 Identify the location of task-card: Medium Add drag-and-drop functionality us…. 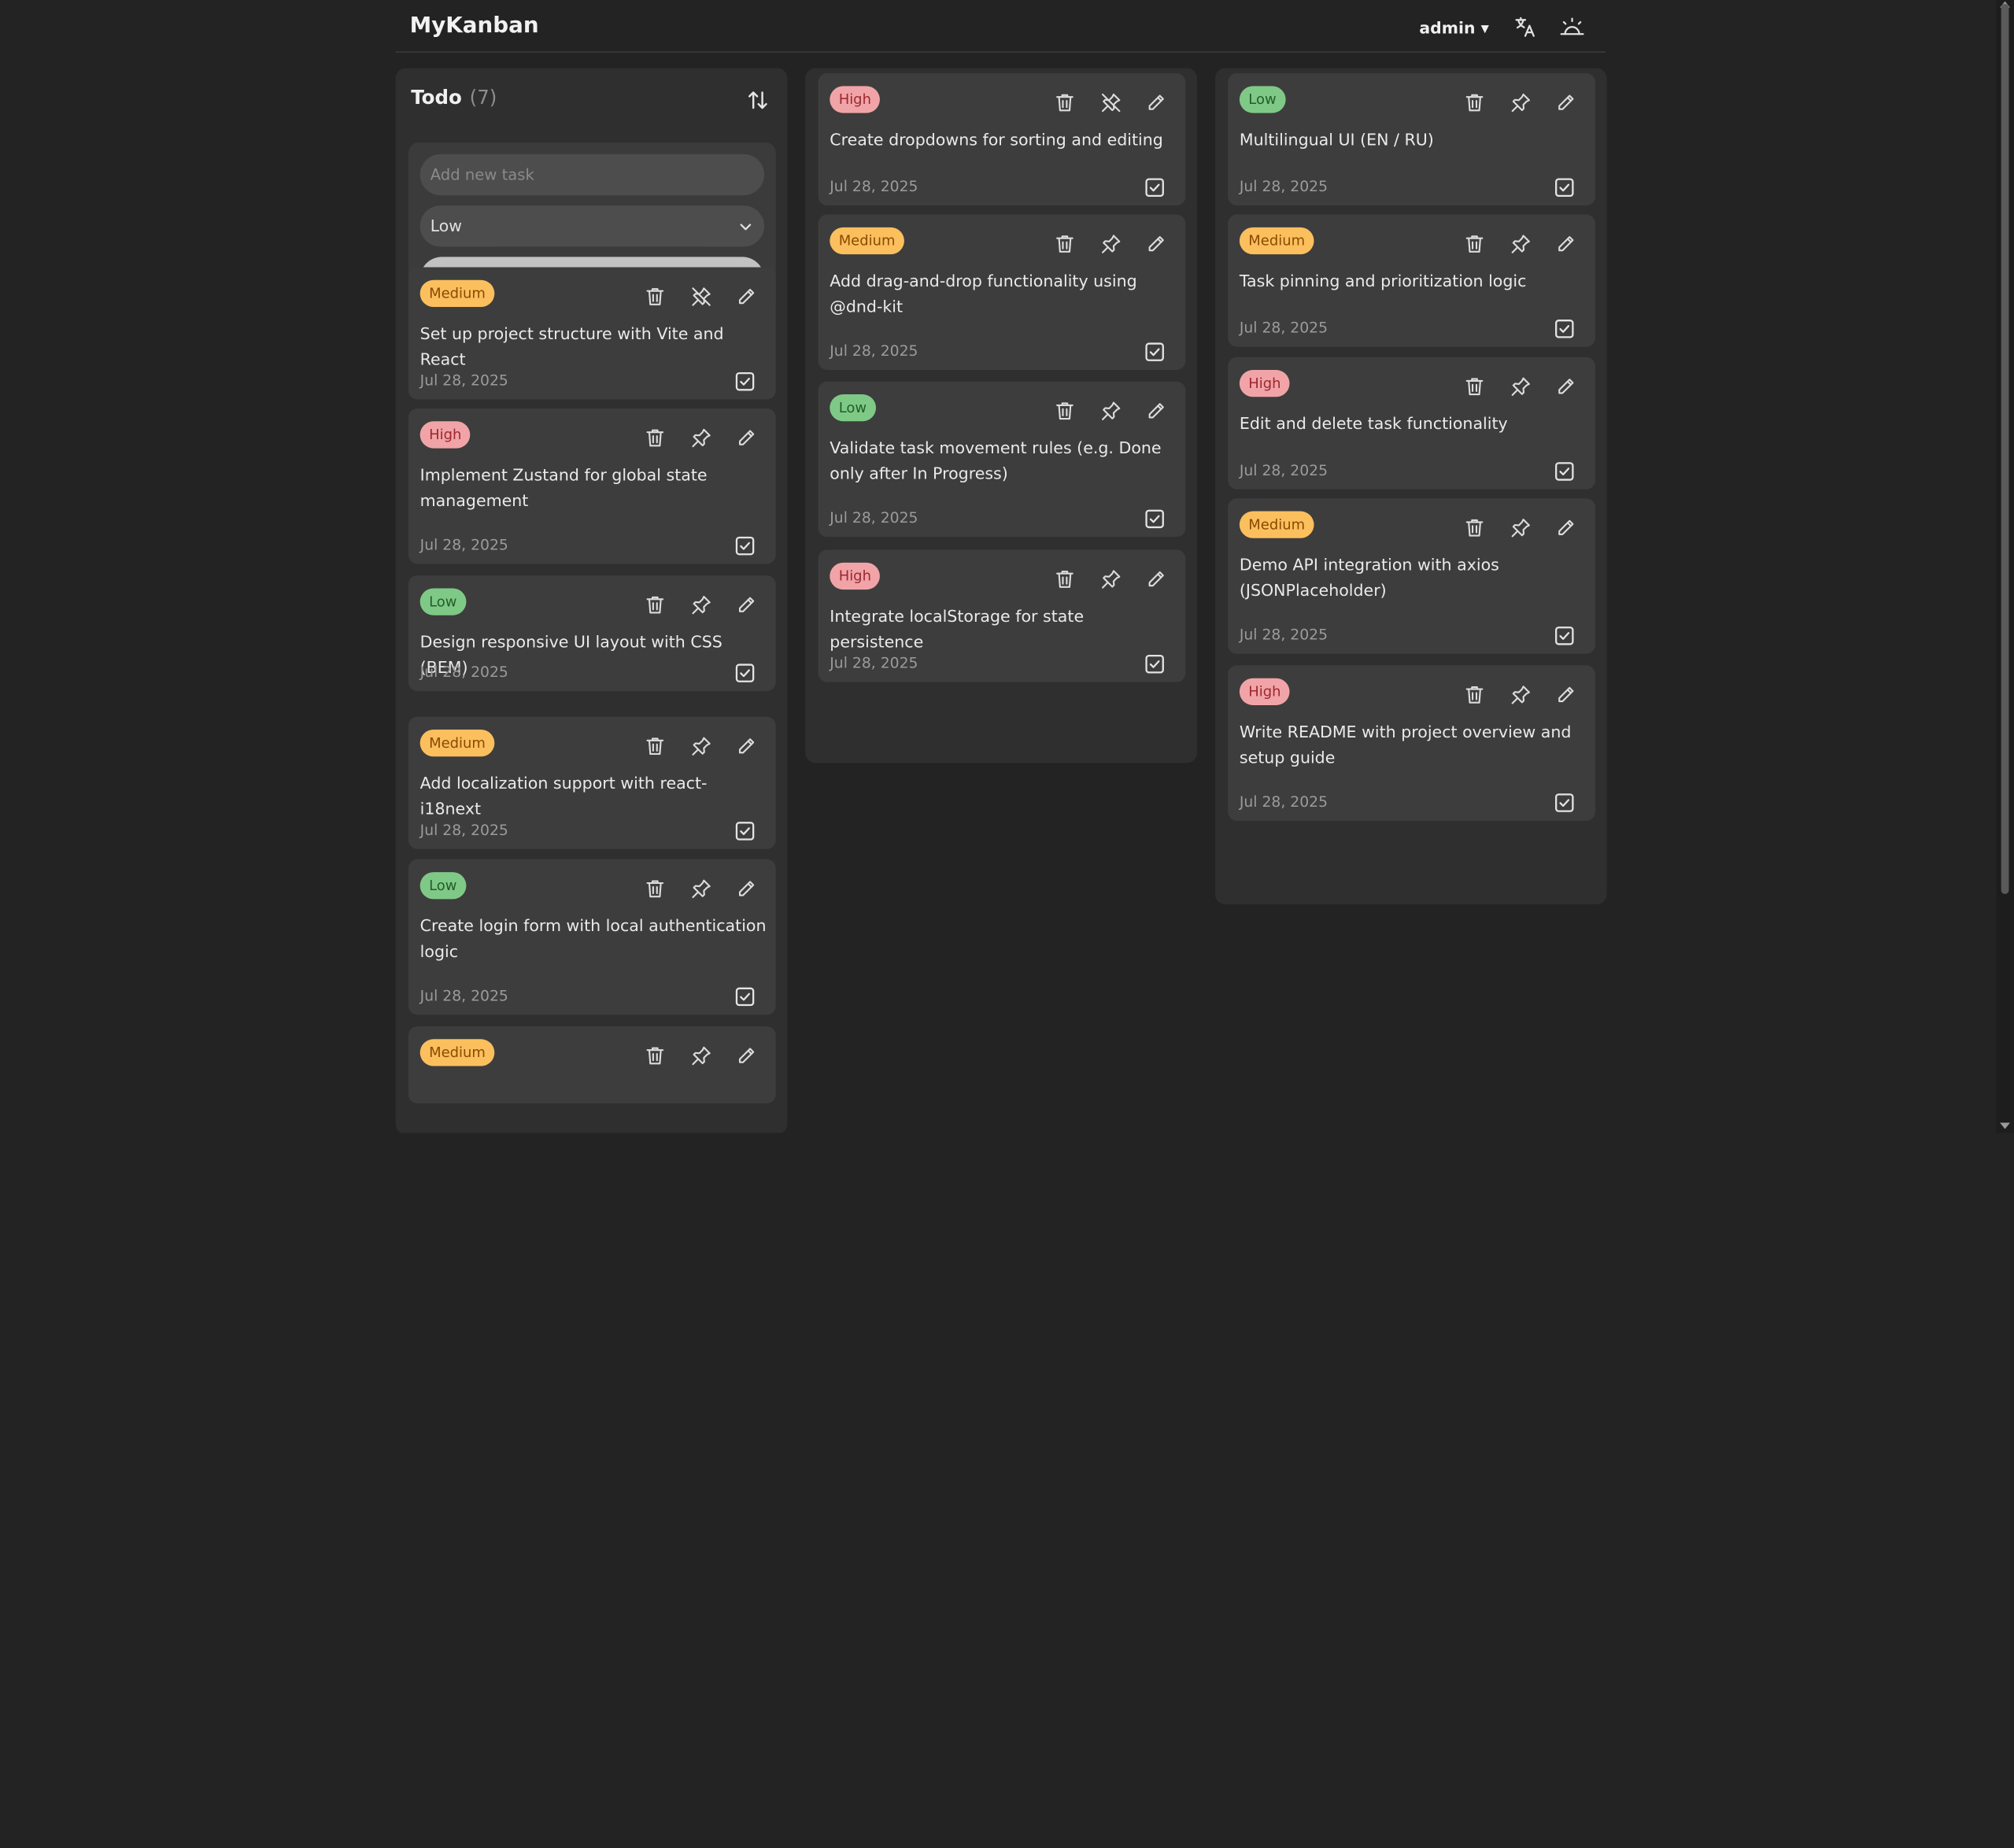
(1002, 292).